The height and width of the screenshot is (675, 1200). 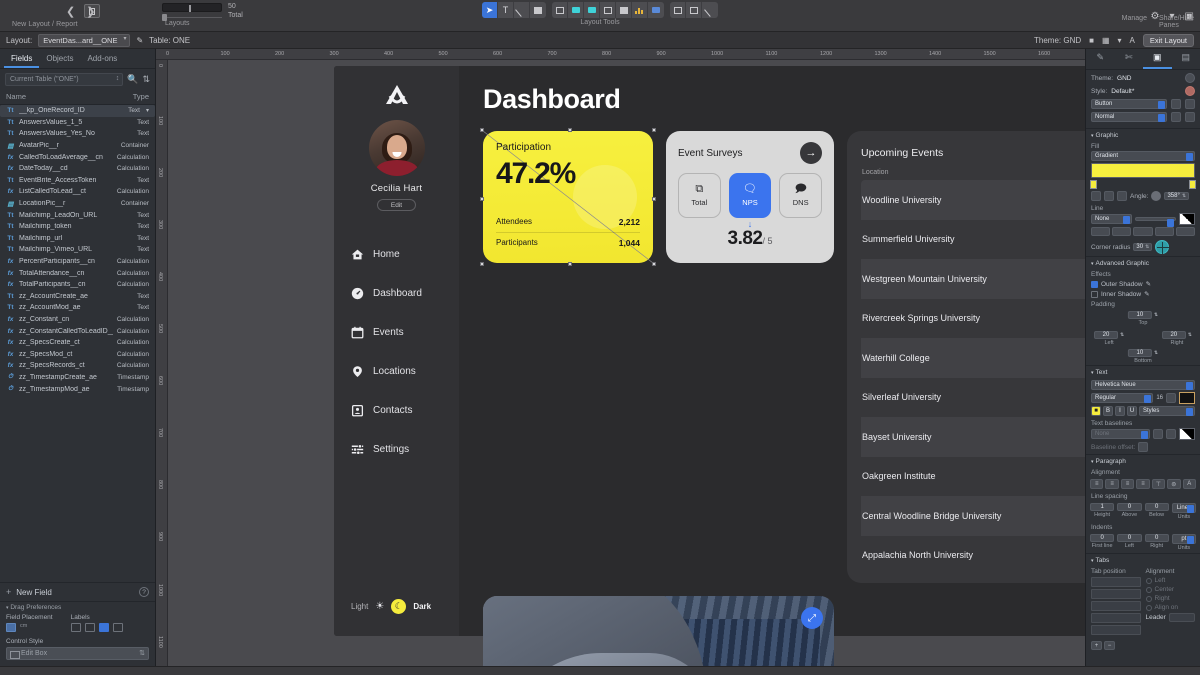 What do you see at coordinates (1187, 219) in the screenshot?
I see `line-color-swatch` at bounding box center [1187, 219].